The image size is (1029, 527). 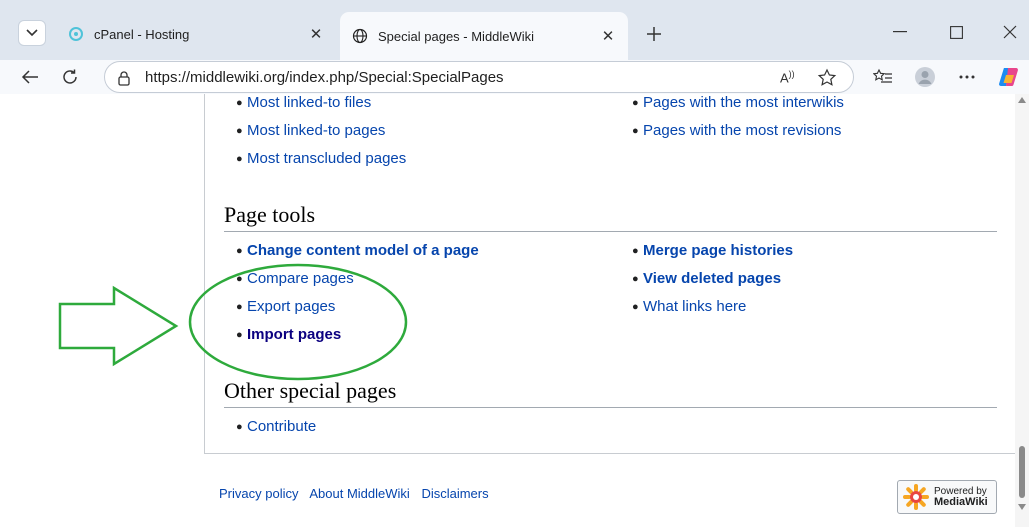 What do you see at coordinates (718, 250) in the screenshot?
I see `link-merge-page-histories: Merge page histories` at bounding box center [718, 250].